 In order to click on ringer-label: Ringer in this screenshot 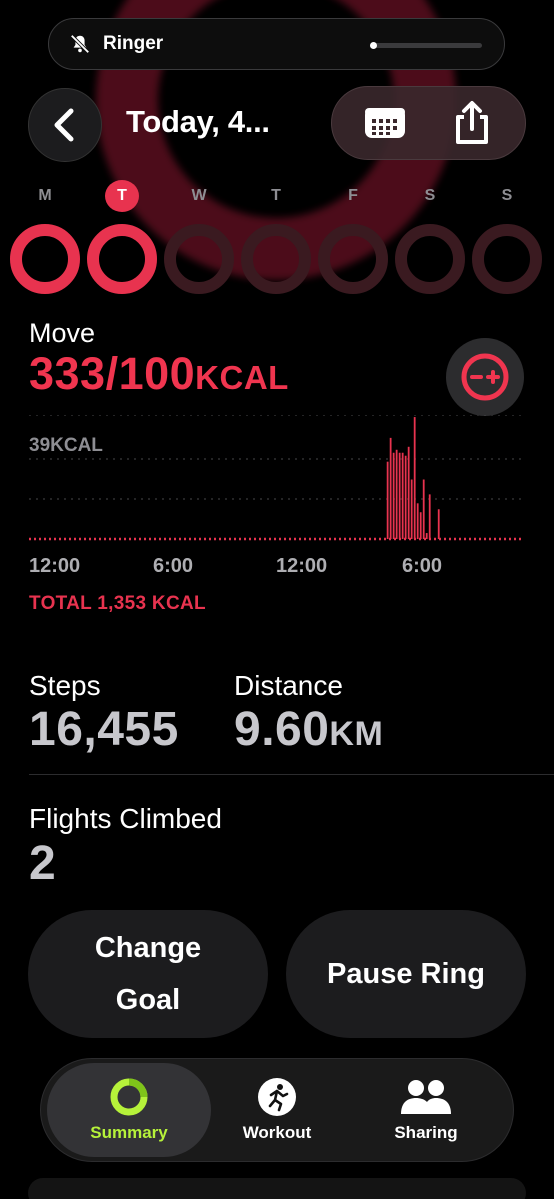, I will do `click(133, 43)`.